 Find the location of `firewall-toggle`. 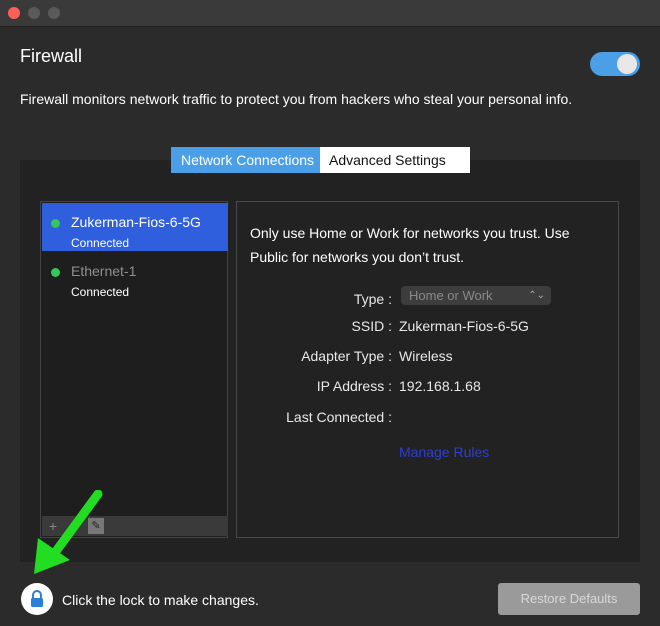

firewall-toggle is located at coordinates (615, 64).